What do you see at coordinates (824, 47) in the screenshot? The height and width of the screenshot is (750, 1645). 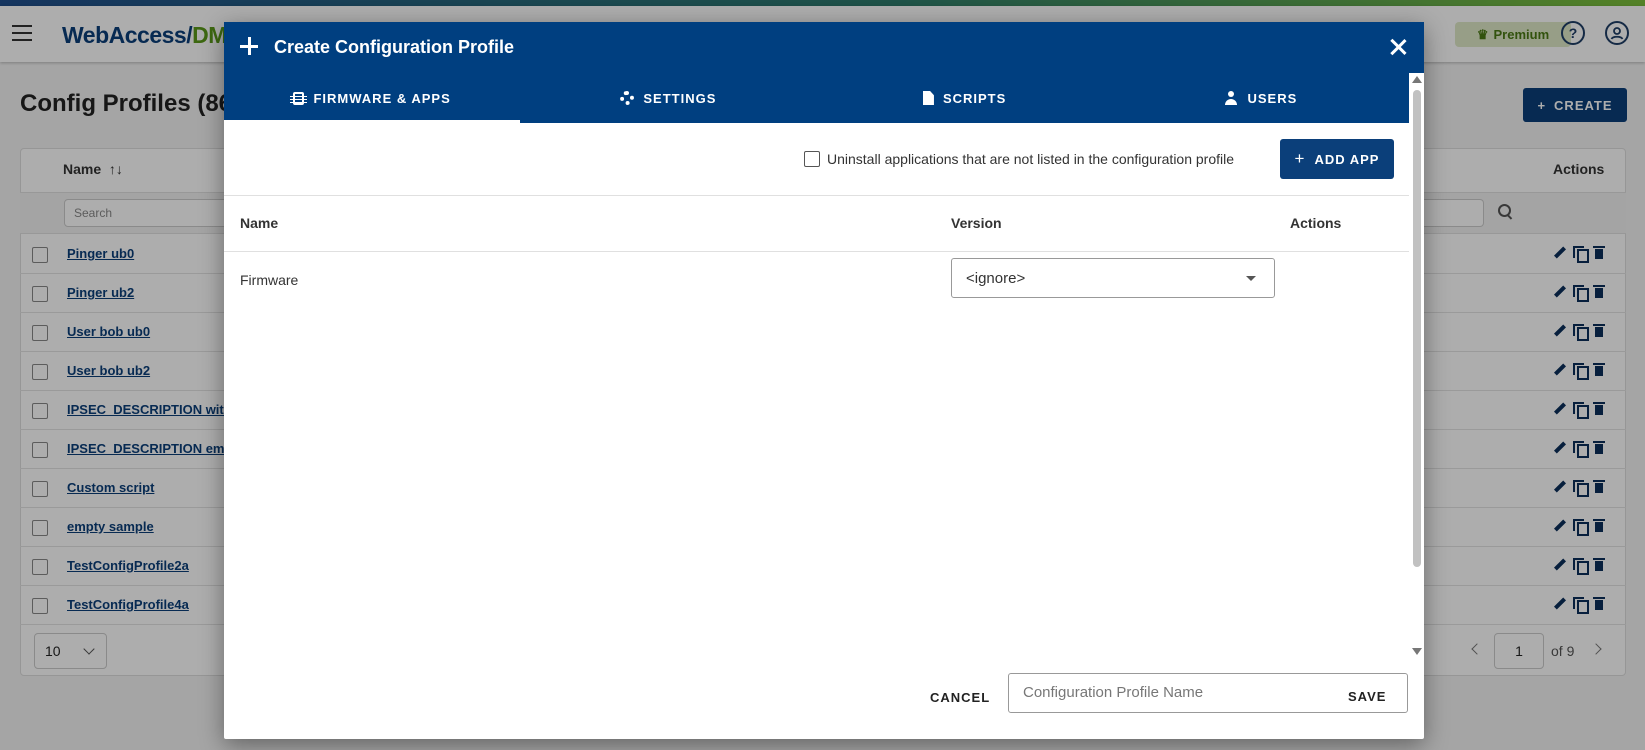 I see `dialog-header: Create Configuration Profile` at bounding box center [824, 47].